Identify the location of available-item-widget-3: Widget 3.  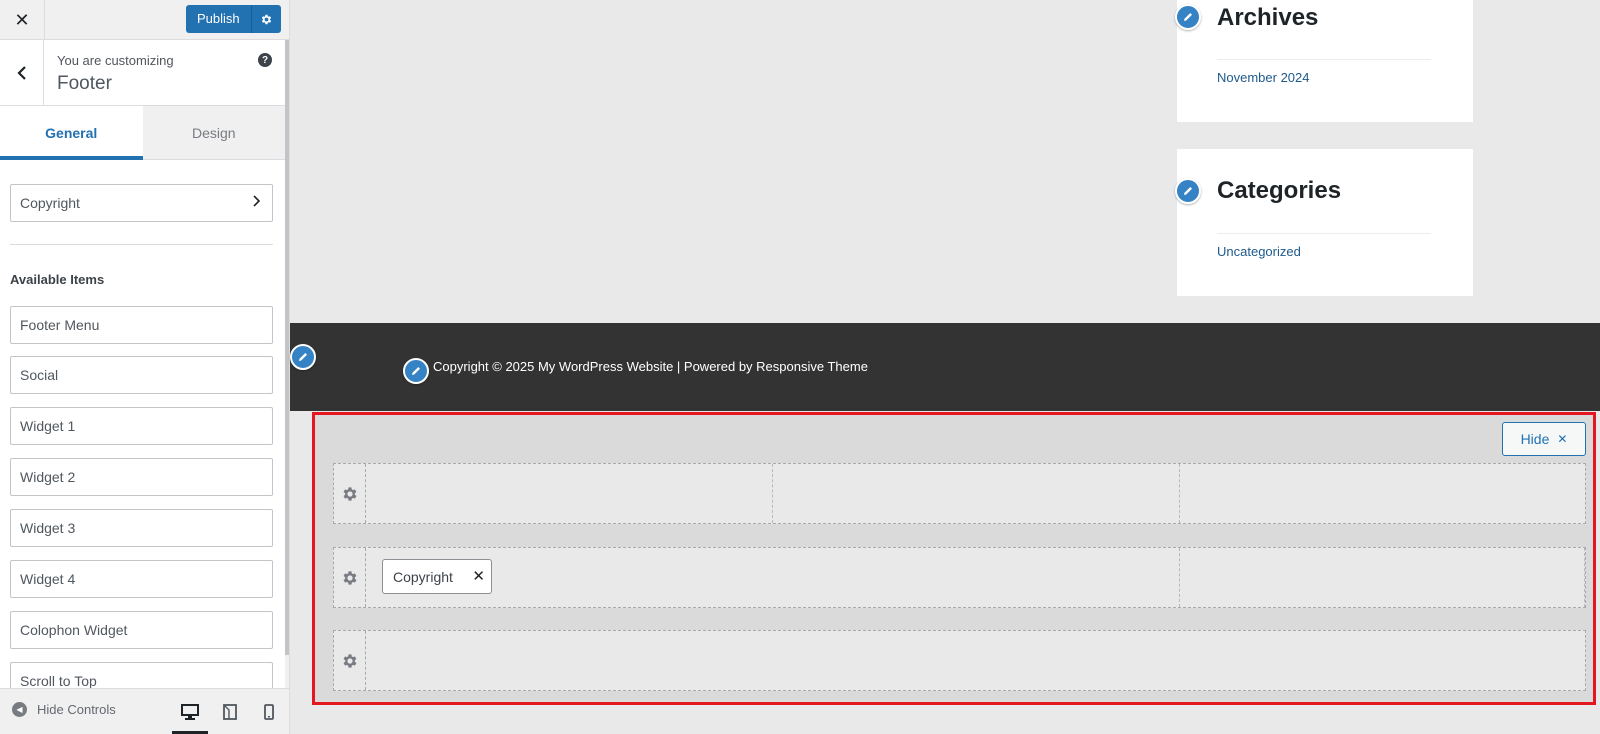
(141, 528).